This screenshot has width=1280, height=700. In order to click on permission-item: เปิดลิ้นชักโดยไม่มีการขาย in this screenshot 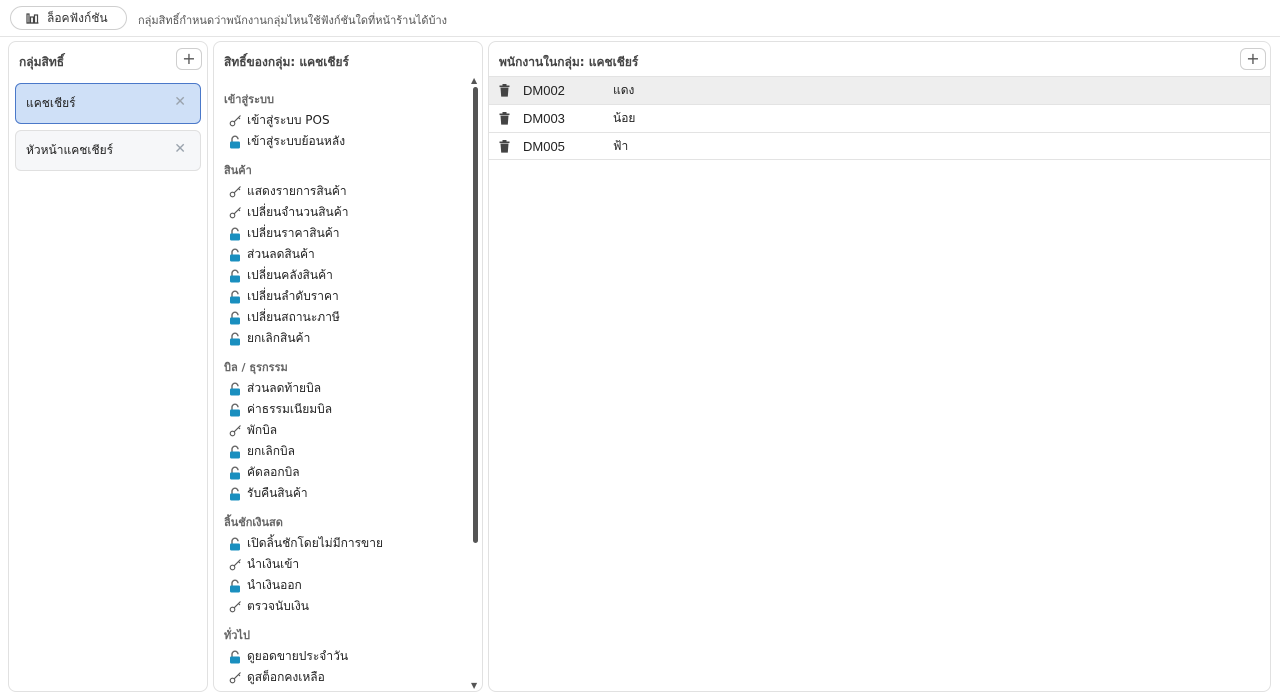, I will do `click(342, 543)`.